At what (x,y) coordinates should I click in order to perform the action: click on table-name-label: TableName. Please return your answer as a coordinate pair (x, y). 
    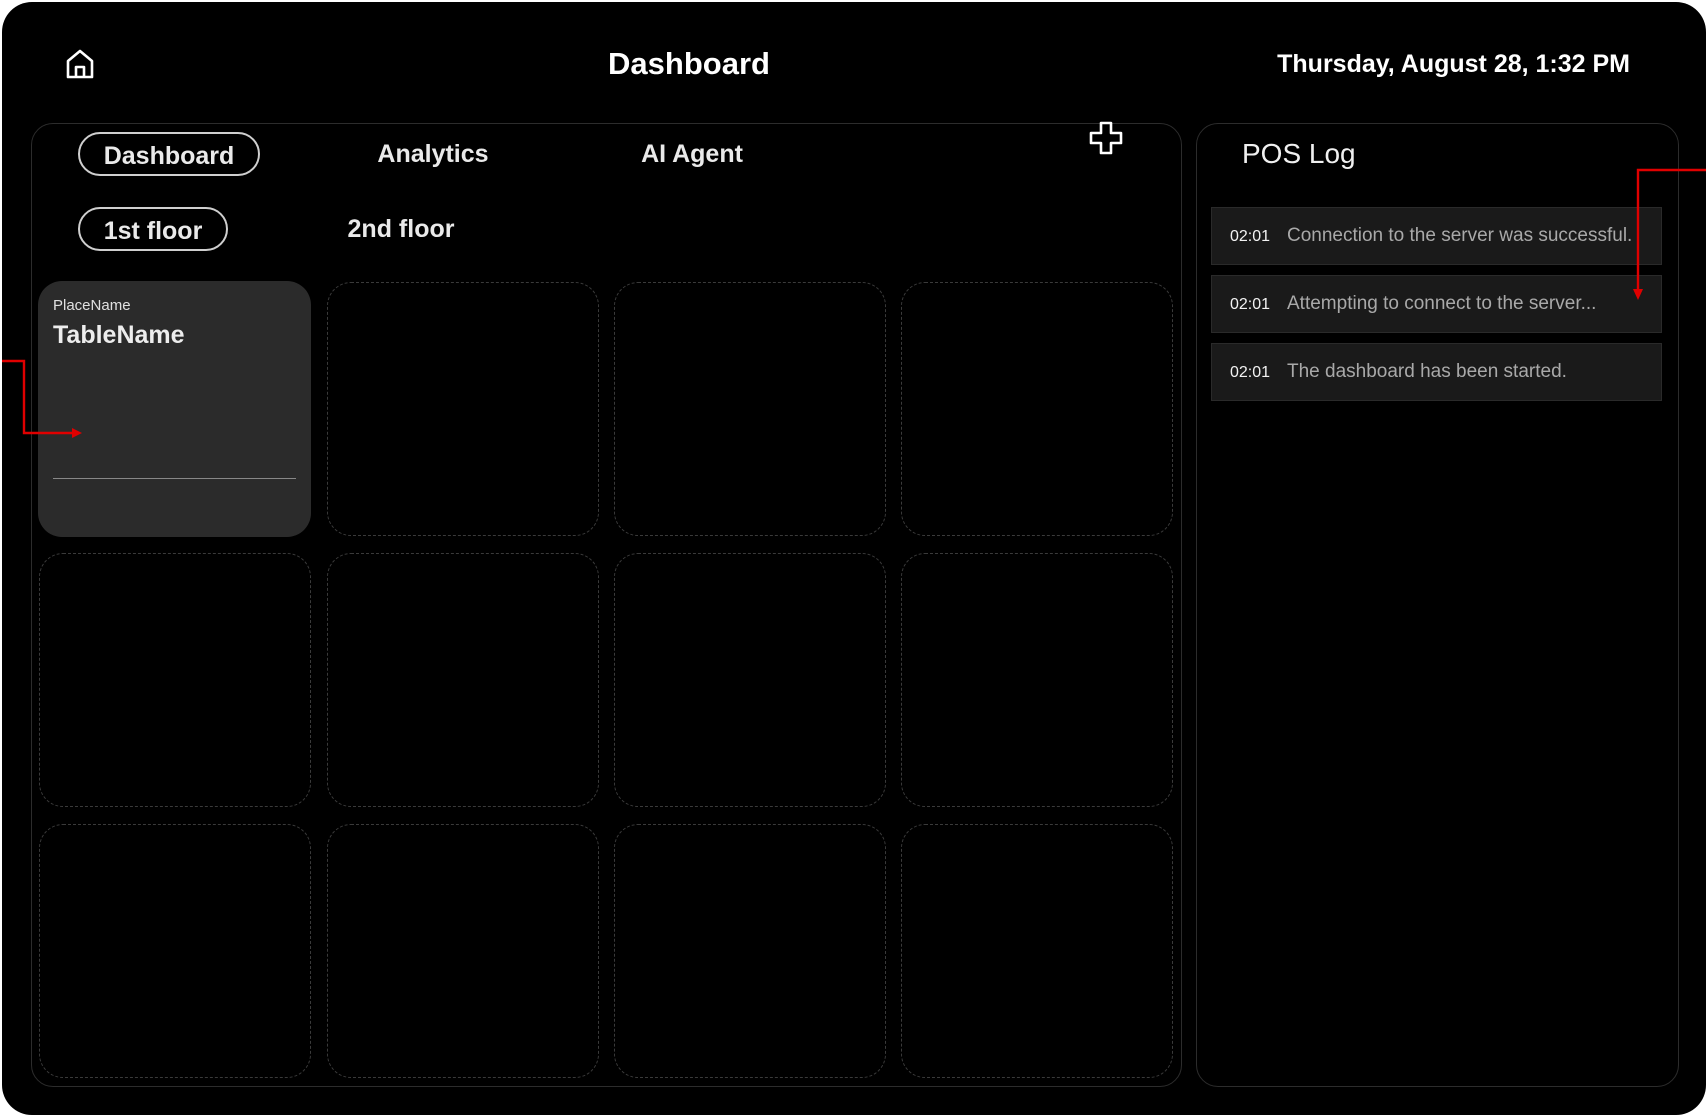
    Looking at the image, I should click on (119, 335).